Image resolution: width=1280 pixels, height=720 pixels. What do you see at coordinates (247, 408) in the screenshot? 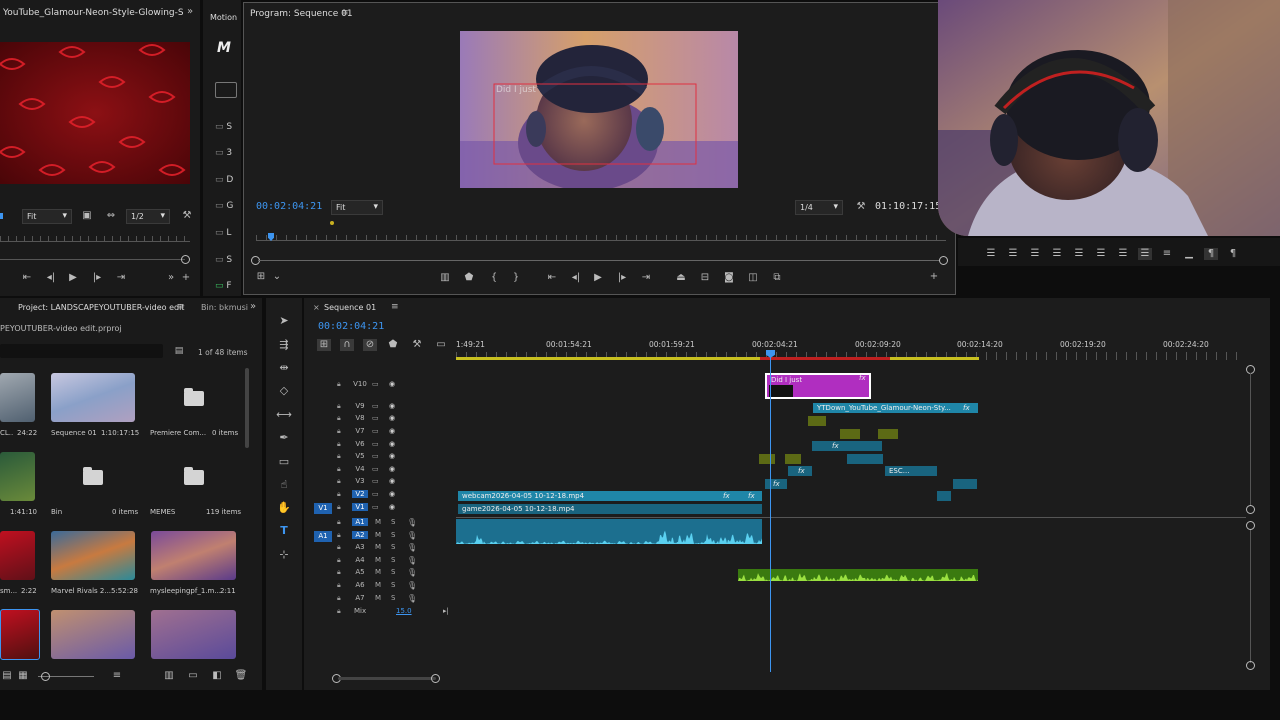
I see `project-scrollbar` at bounding box center [247, 408].